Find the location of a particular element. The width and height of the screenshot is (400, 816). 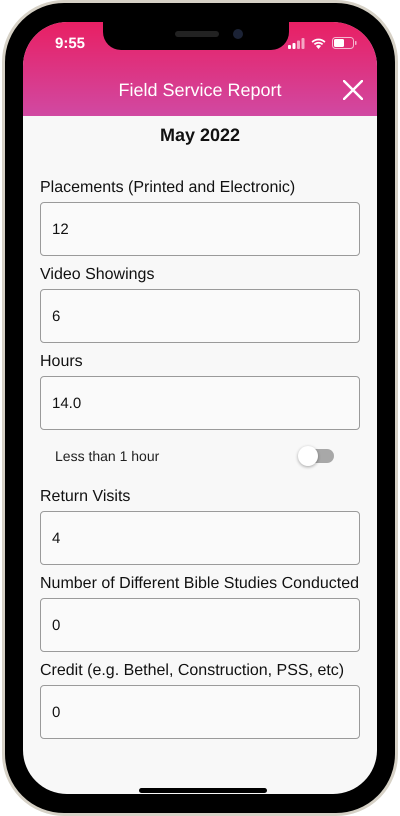

header-title: Field Service Report is located at coordinates (200, 90).